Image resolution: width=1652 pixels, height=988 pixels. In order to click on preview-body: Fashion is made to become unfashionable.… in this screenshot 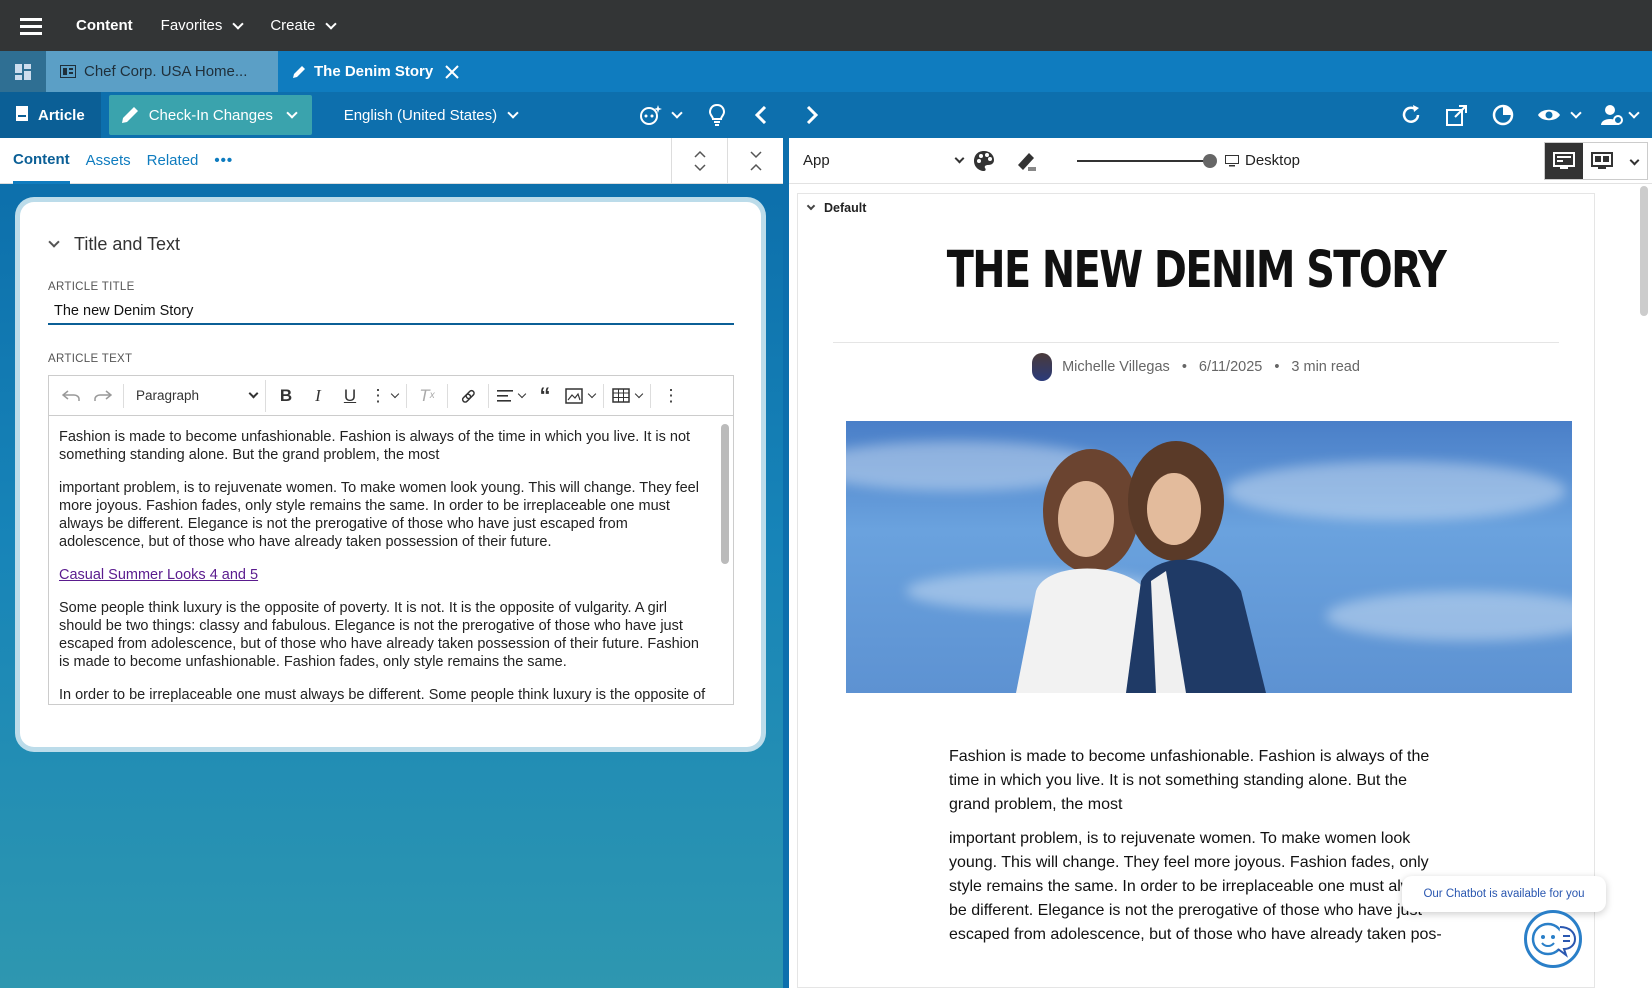, I will do `click(1199, 846)`.